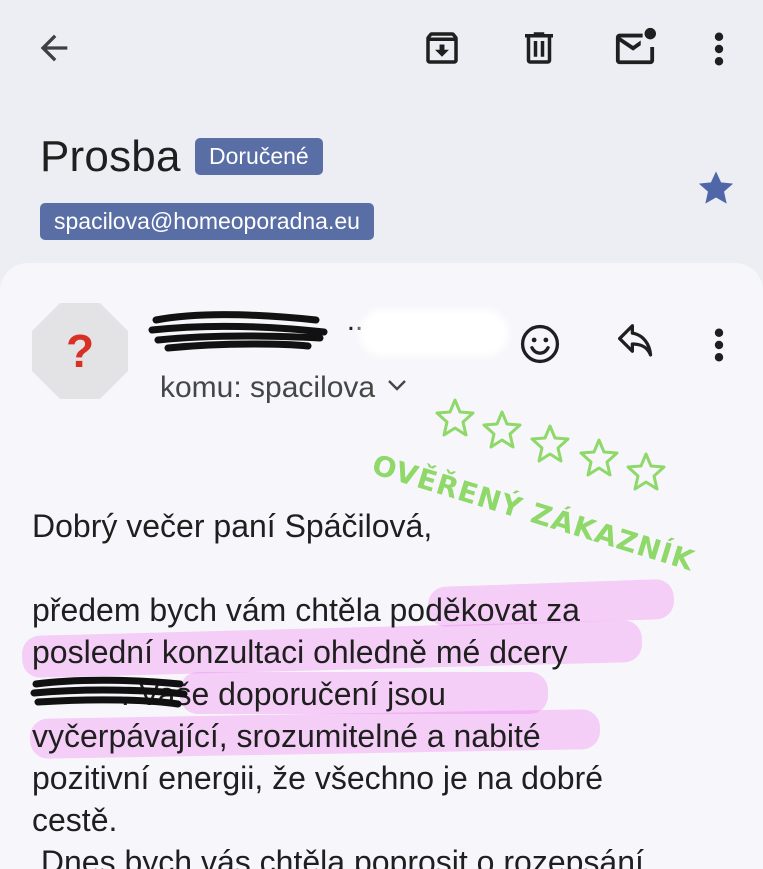  What do you see at coordinates (306, 610) in the screenshot?
I see `body-line: předem bych vám chtěla poděkovat za` at bounding box center [306, 610].